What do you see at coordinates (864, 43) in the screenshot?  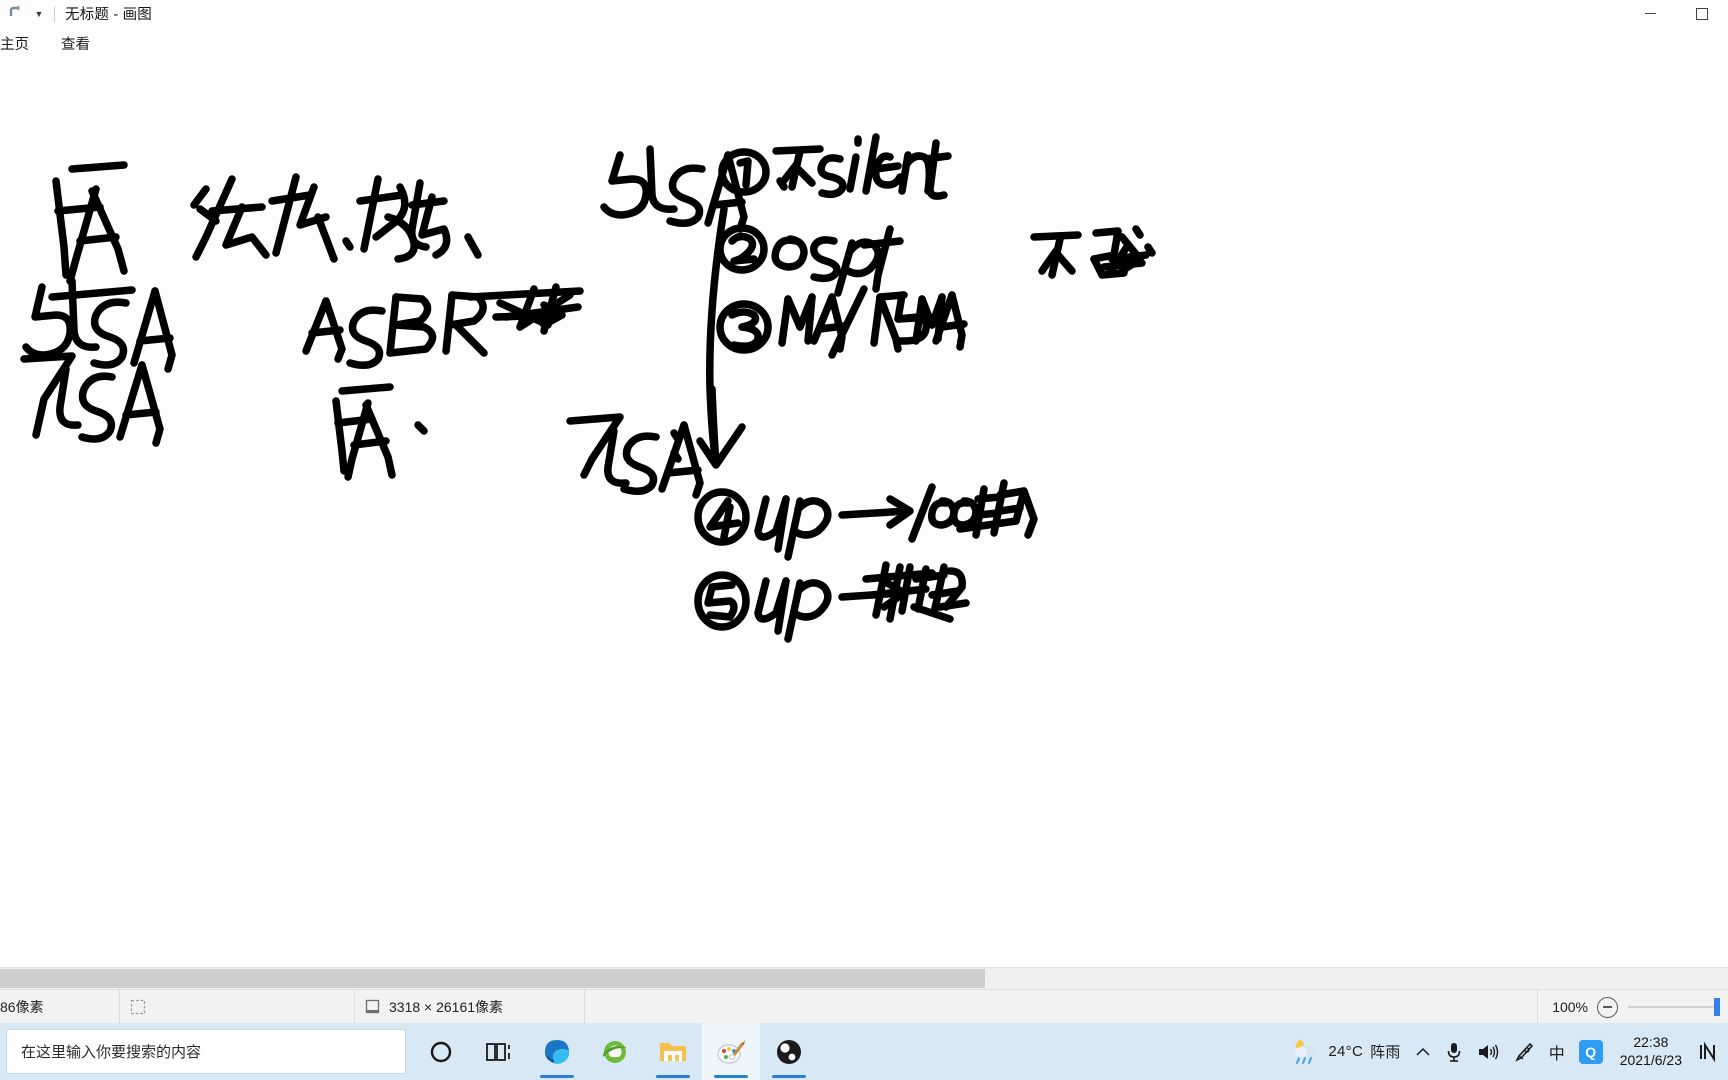 I see `ribbon-tab-strip: 主页 查看` at bounding box center [864, 43].